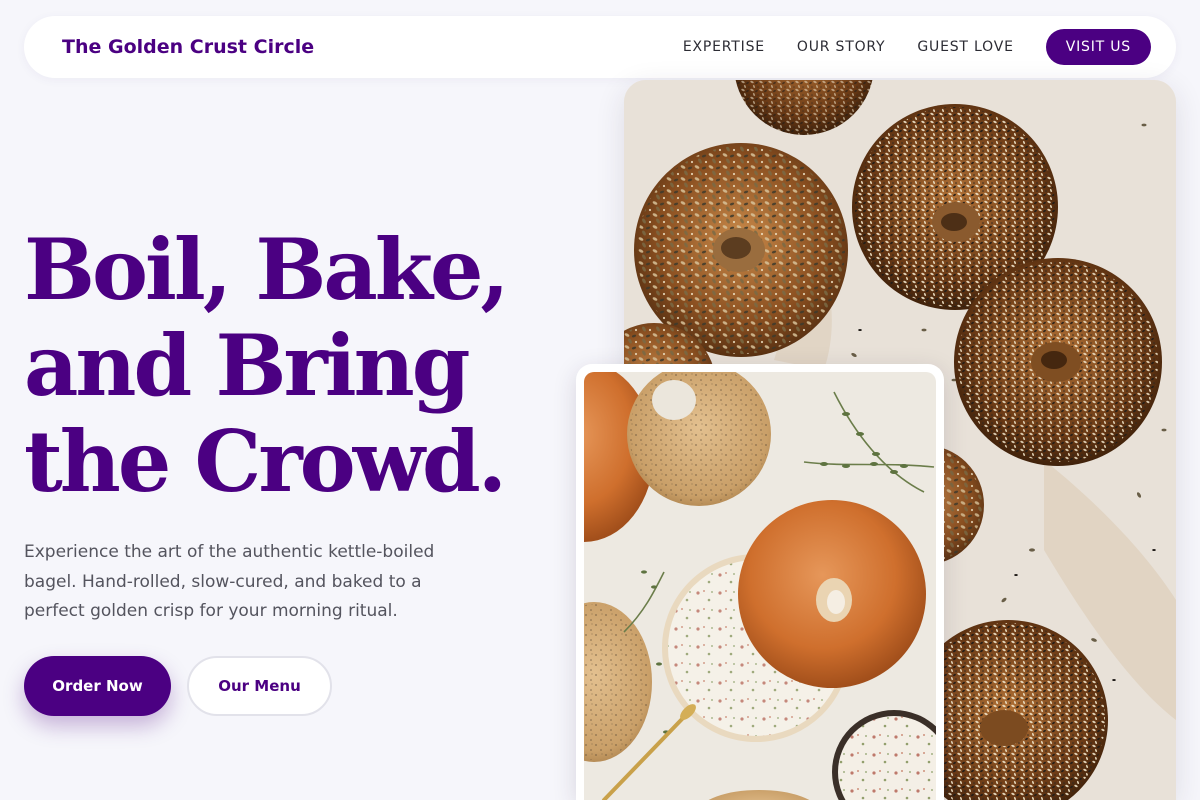 The height and width of the screenshot is (800, 1200). What do you see at coordinates (97, 686) in the screenshot?
I see `order-now-button: Order Now` at bounding box center [97, 686].